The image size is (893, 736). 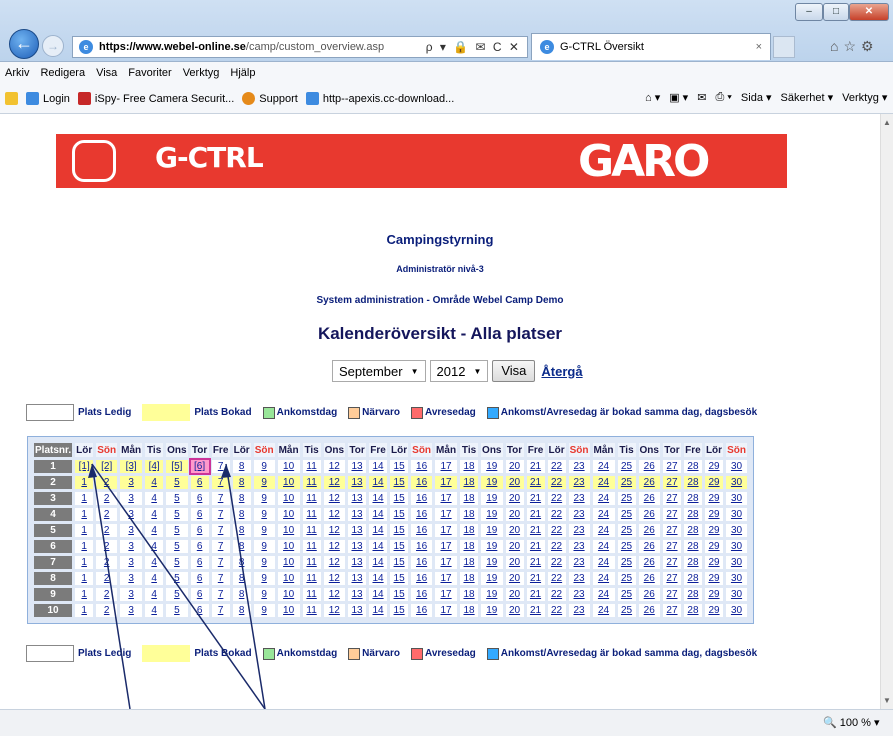 I want to click on close-button: ✕, so click(x=869, y=12).